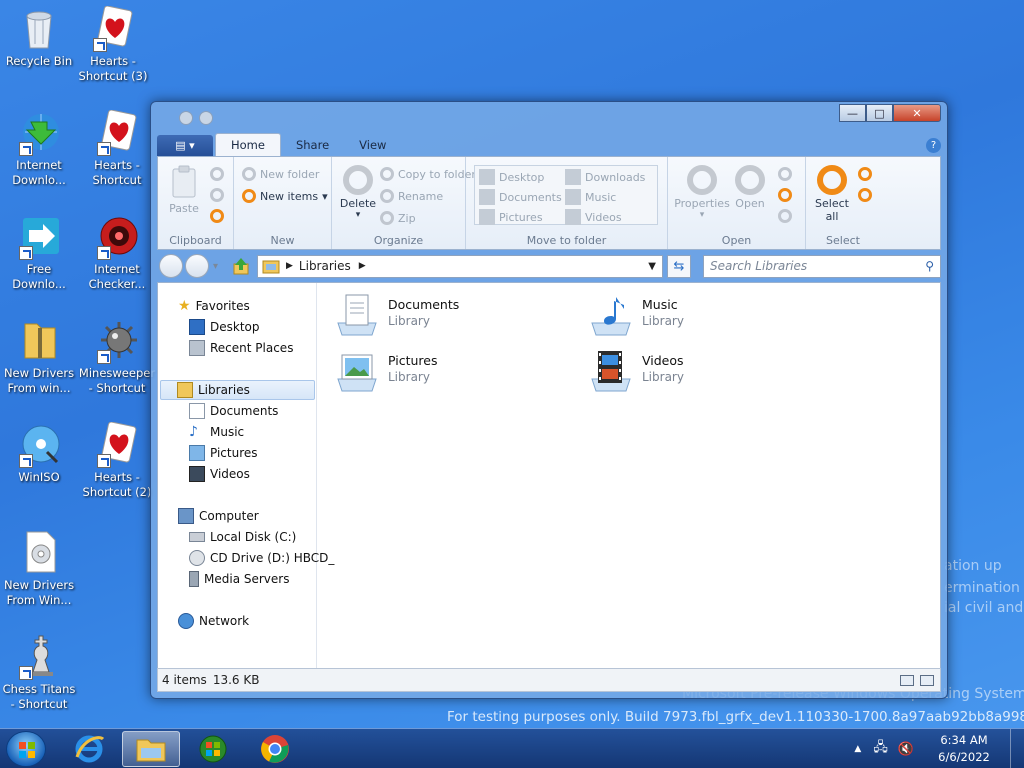 The height and width of the screenshot is (768, 1024). What do you see at coordinates (398, 218) in the screenshot?
I see `zip-button: Zip` at bounding box center [398, 218].